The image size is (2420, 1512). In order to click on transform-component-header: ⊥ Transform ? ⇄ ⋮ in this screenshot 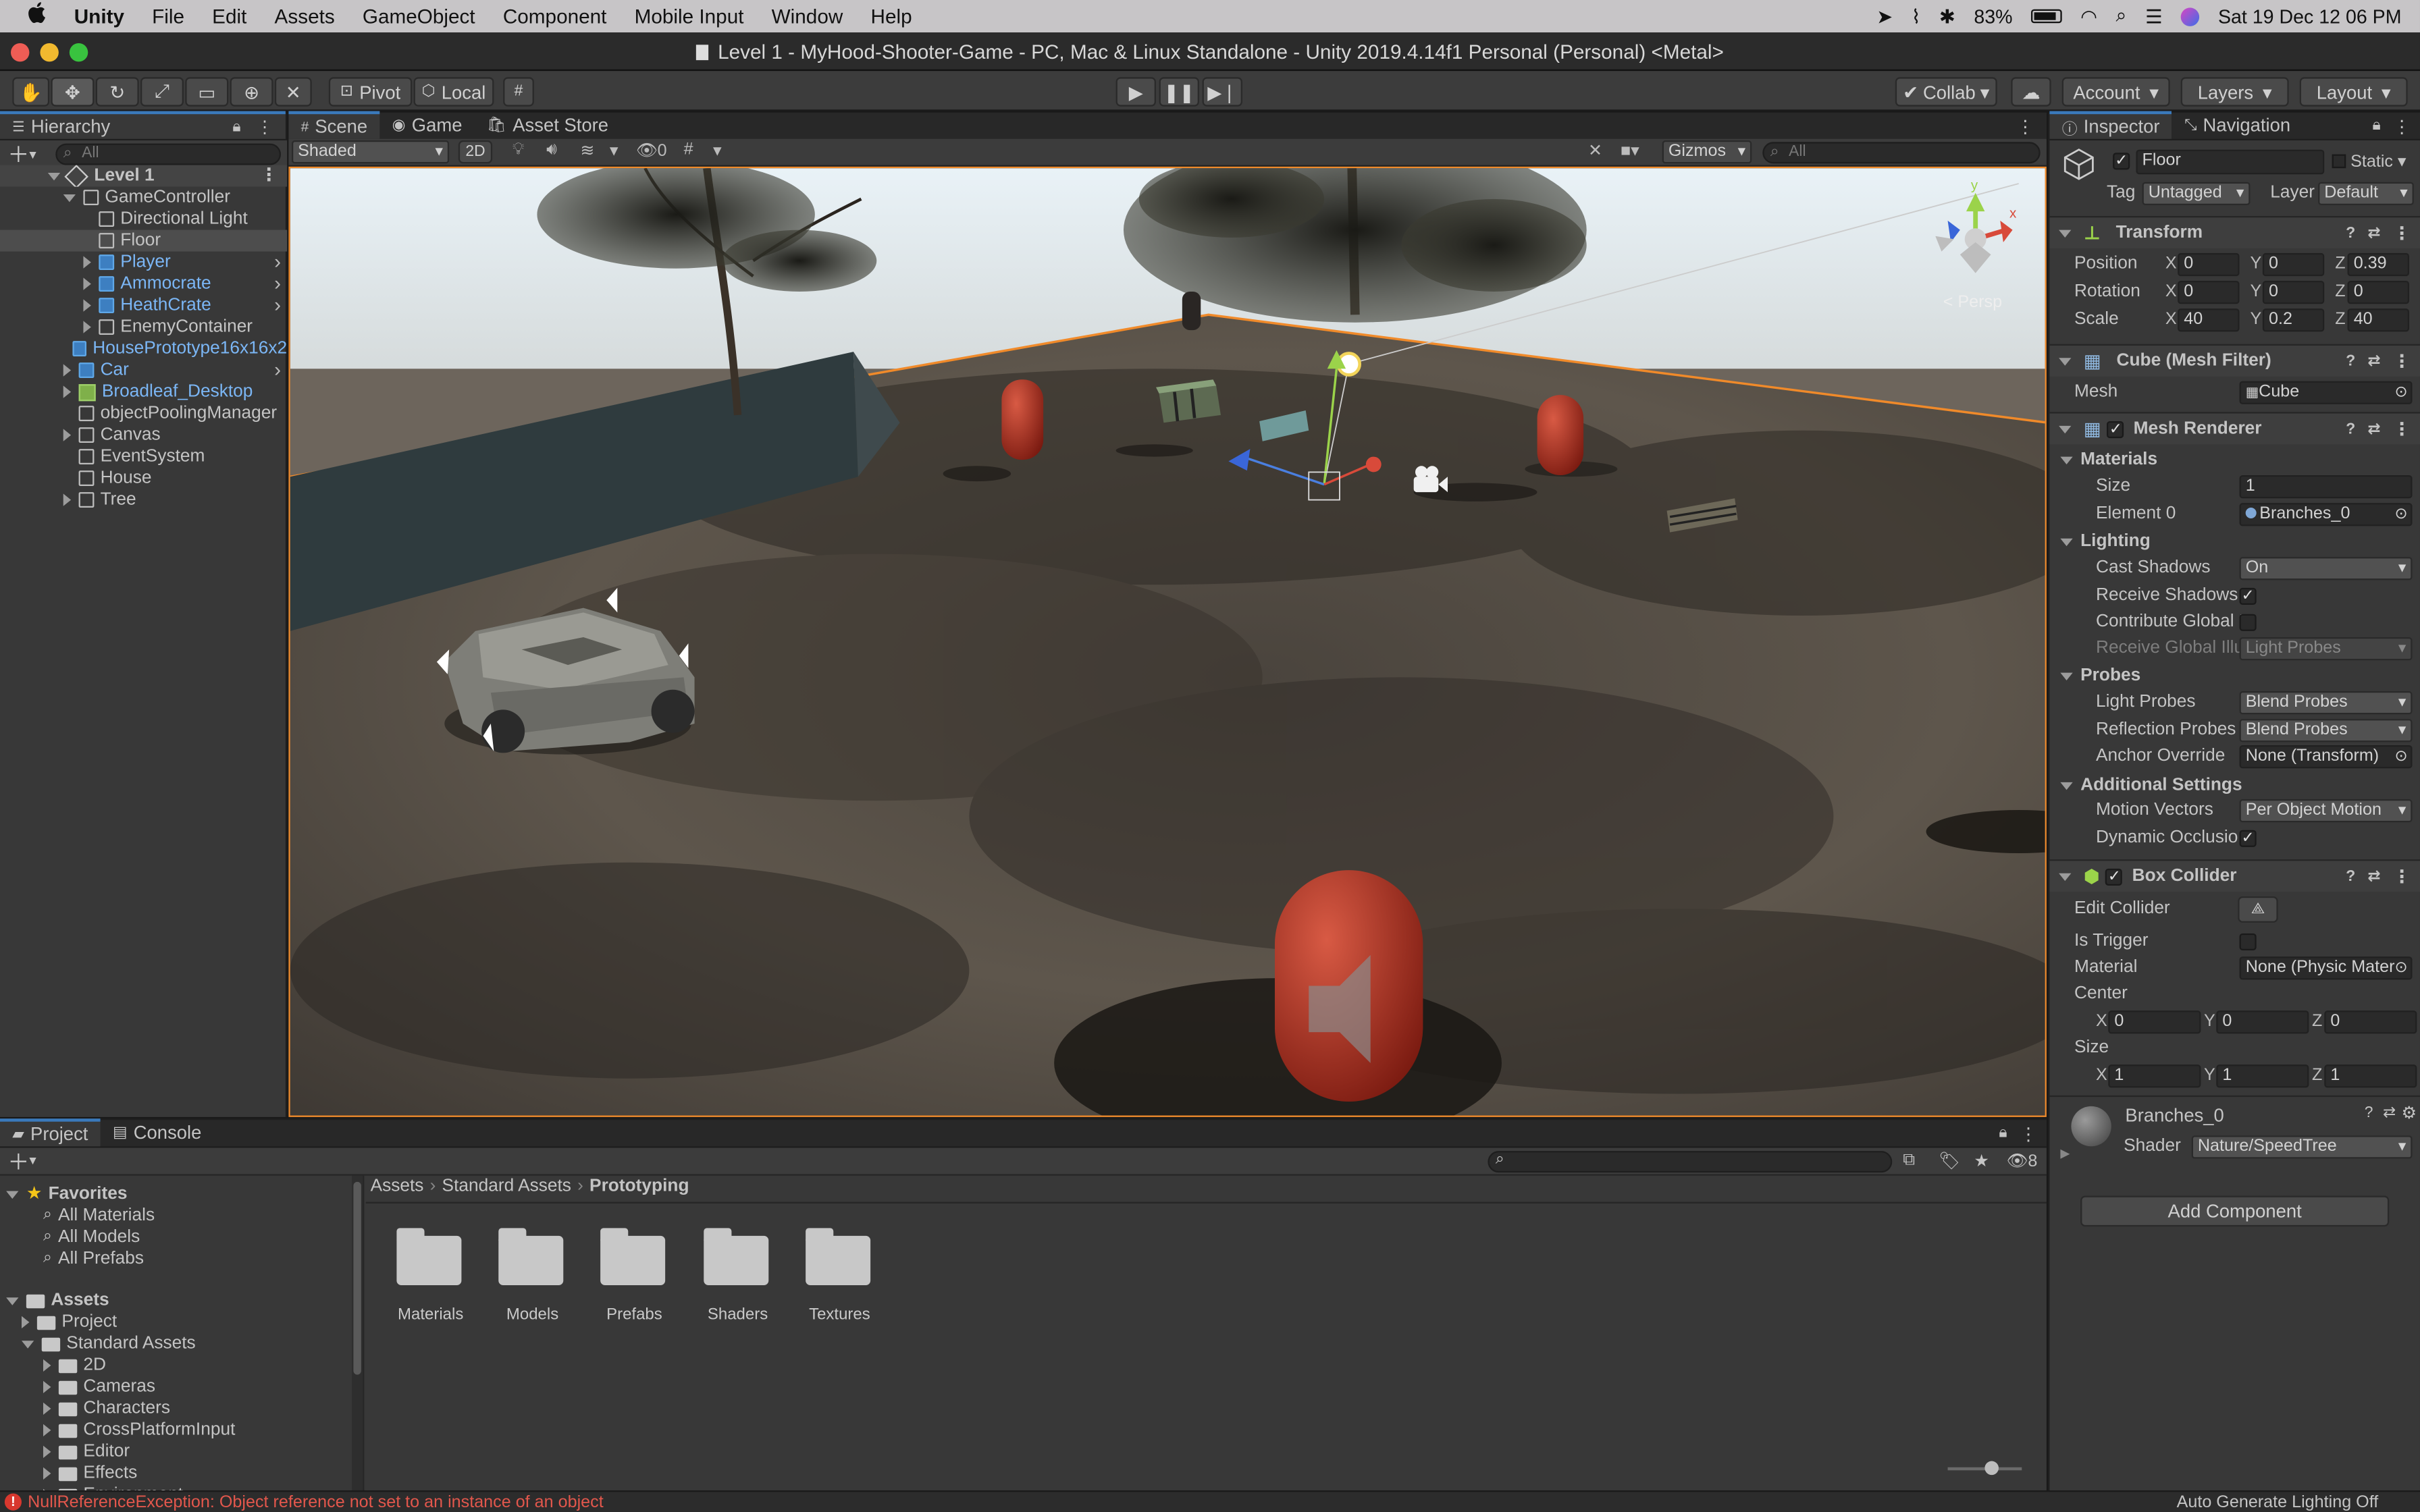, I will do `click(2234, 231)`.